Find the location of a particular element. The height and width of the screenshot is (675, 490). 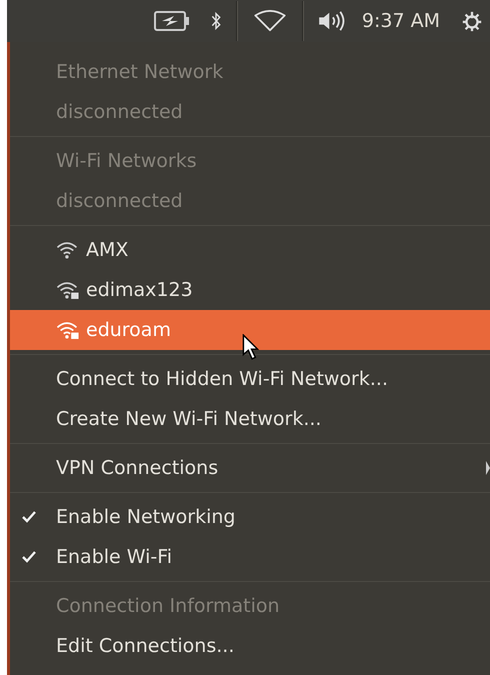

network-item: edimax123 is located at coordinates (250, 290).